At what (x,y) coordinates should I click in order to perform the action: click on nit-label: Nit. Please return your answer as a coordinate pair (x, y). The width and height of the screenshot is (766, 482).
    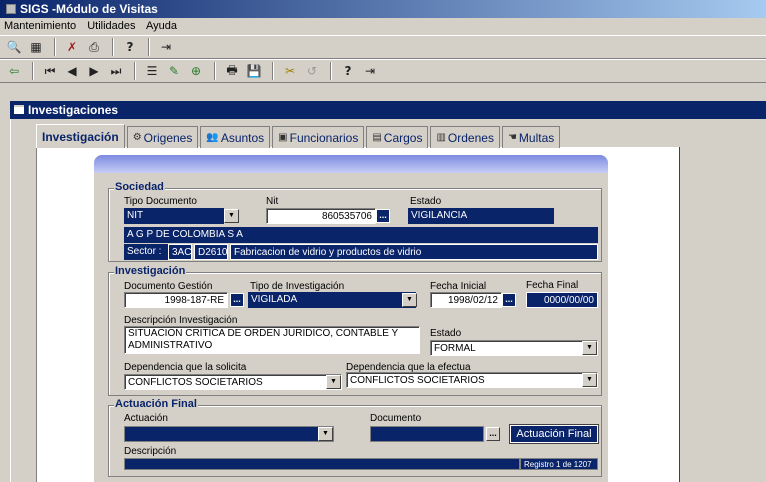
    Looking at the image, I should click on (272, 201).